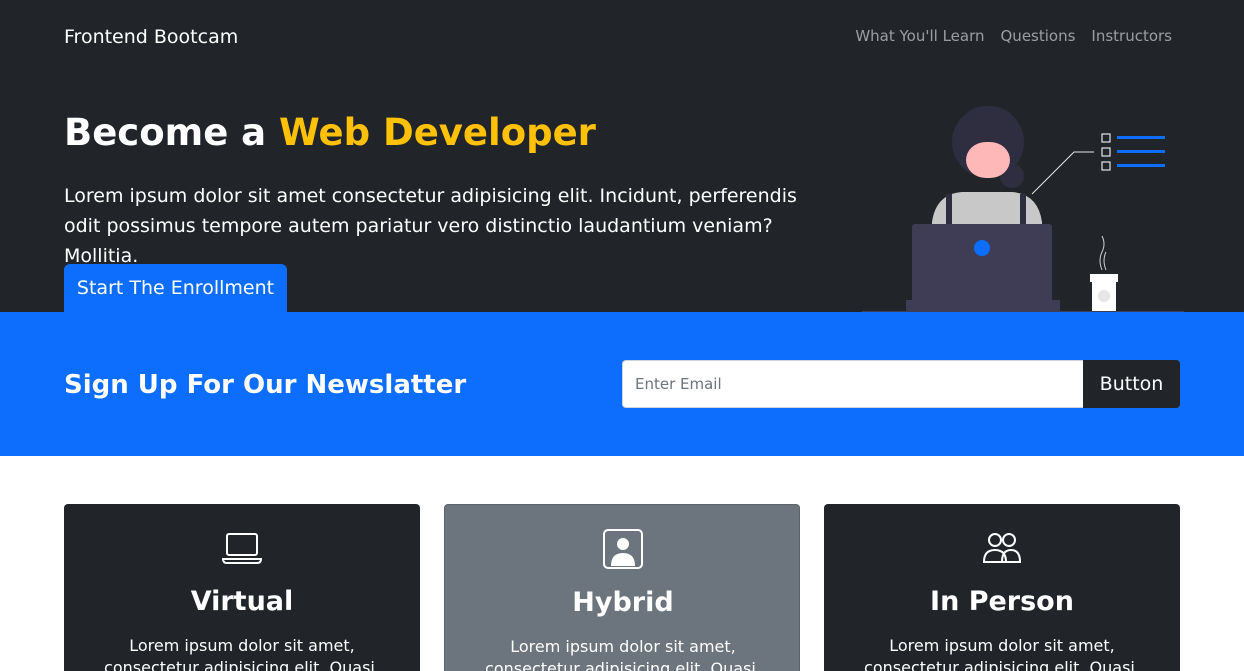 The width and height of the screenshot is (1244, 671). I want to click on newsletter-title: Sign Up For Our Newslatter, so click(265, 385).